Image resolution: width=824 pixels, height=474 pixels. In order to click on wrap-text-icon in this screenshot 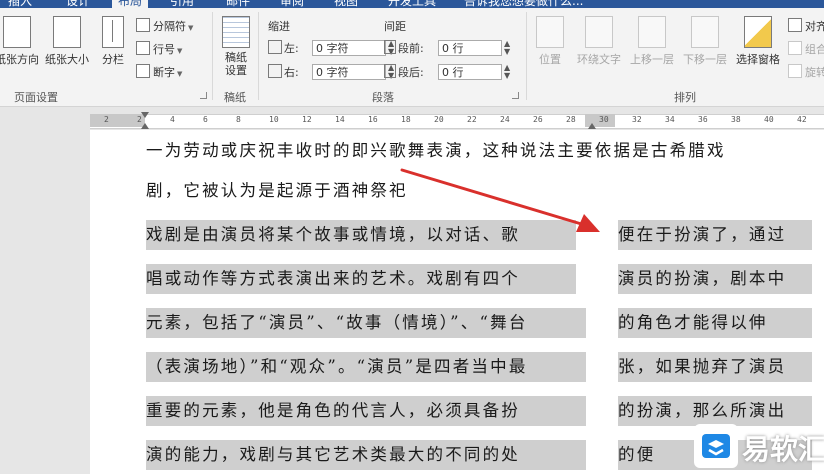, I will do `click(599, 32)`.